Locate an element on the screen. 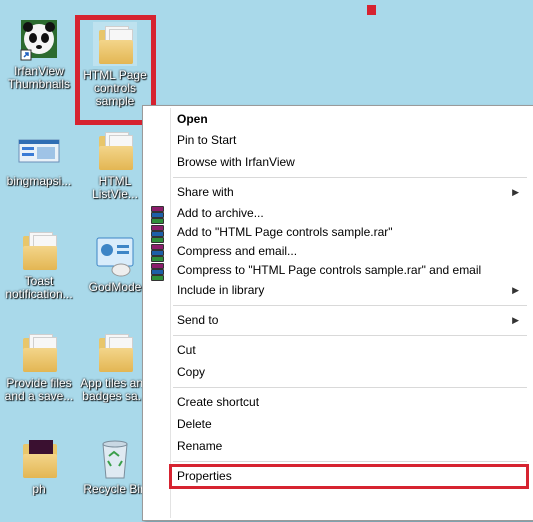  desktop-icon-irfanview-thumbnails: IrfanView Thumbnails is located at coordinates (39, 54).